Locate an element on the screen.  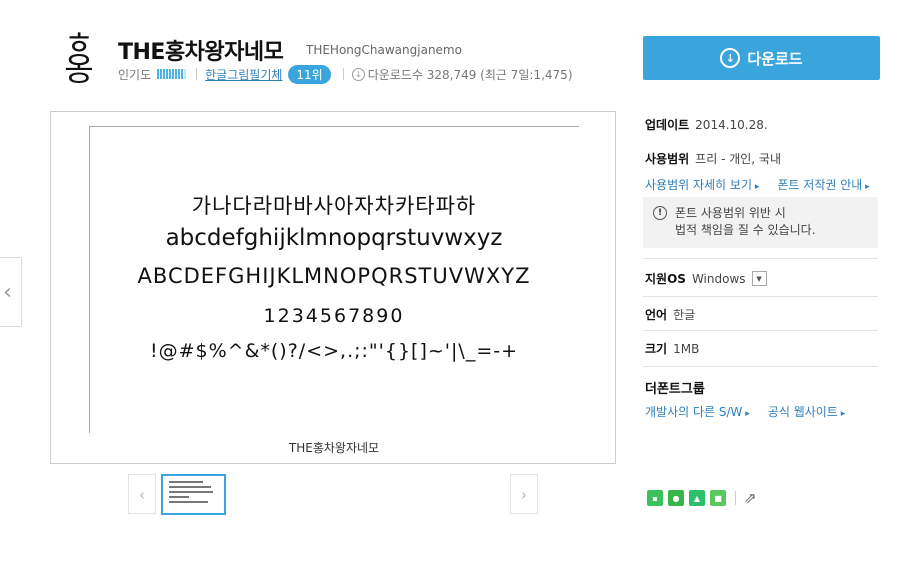
notice-line-2: 법적 책임을 질 수 있습니다. is located at coordinates (745, 230).